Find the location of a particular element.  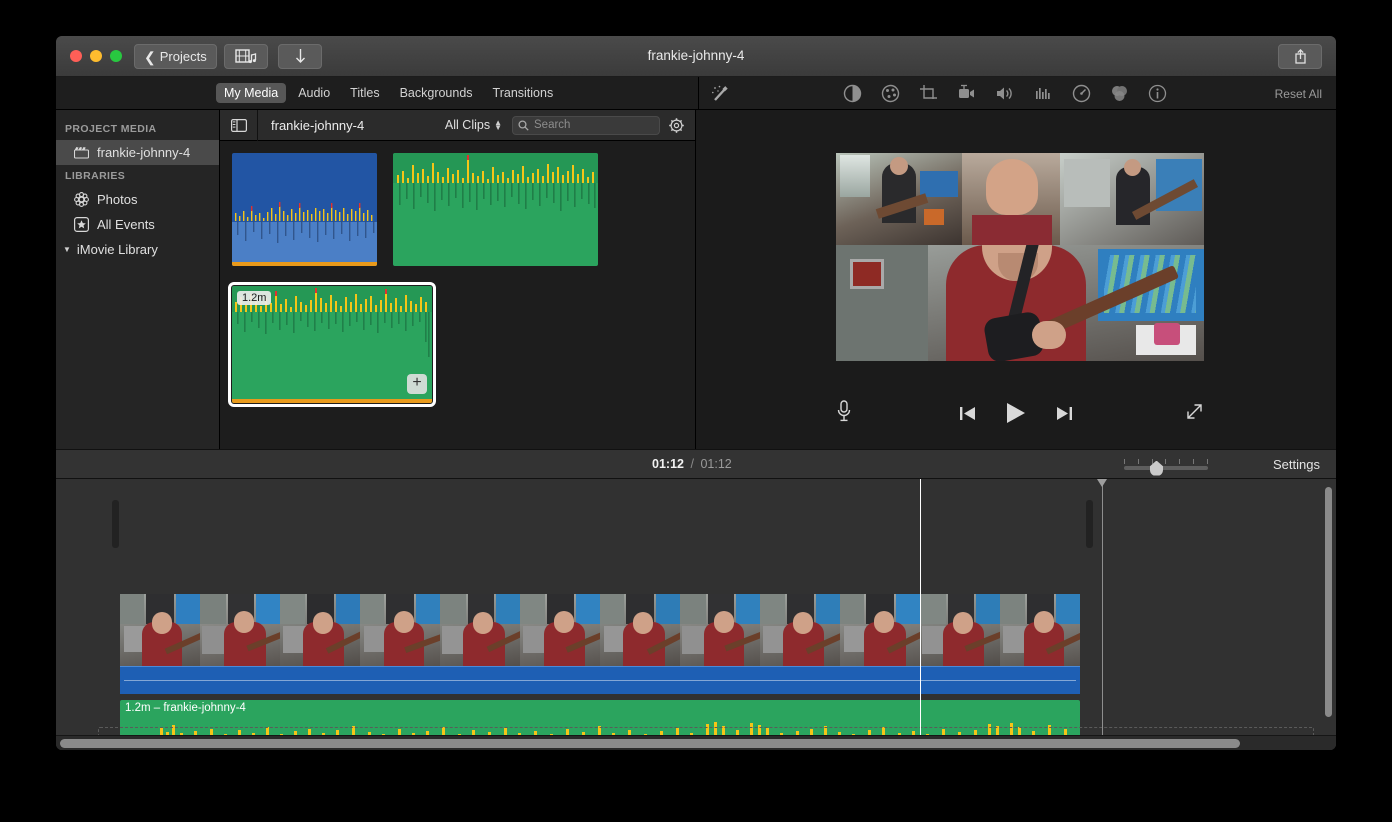

browser-title: frankie-johnny-4 is located at coordinates (318, 125).